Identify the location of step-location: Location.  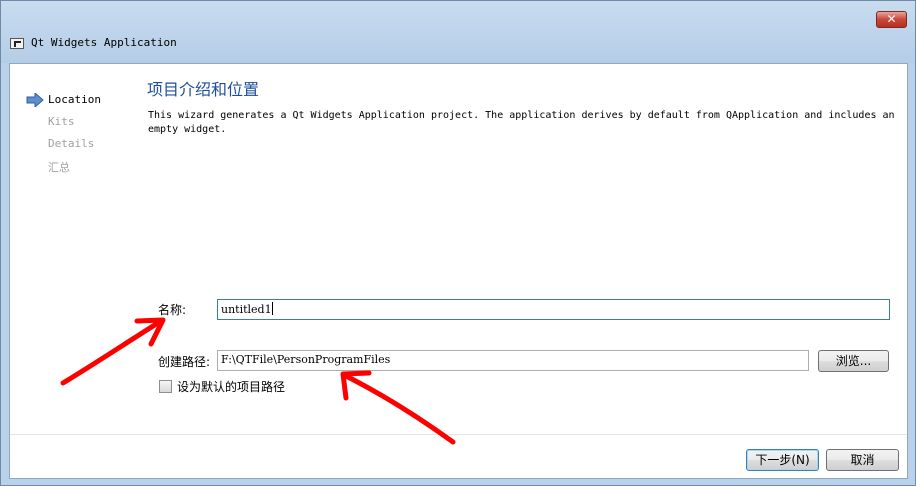
(74, 99).